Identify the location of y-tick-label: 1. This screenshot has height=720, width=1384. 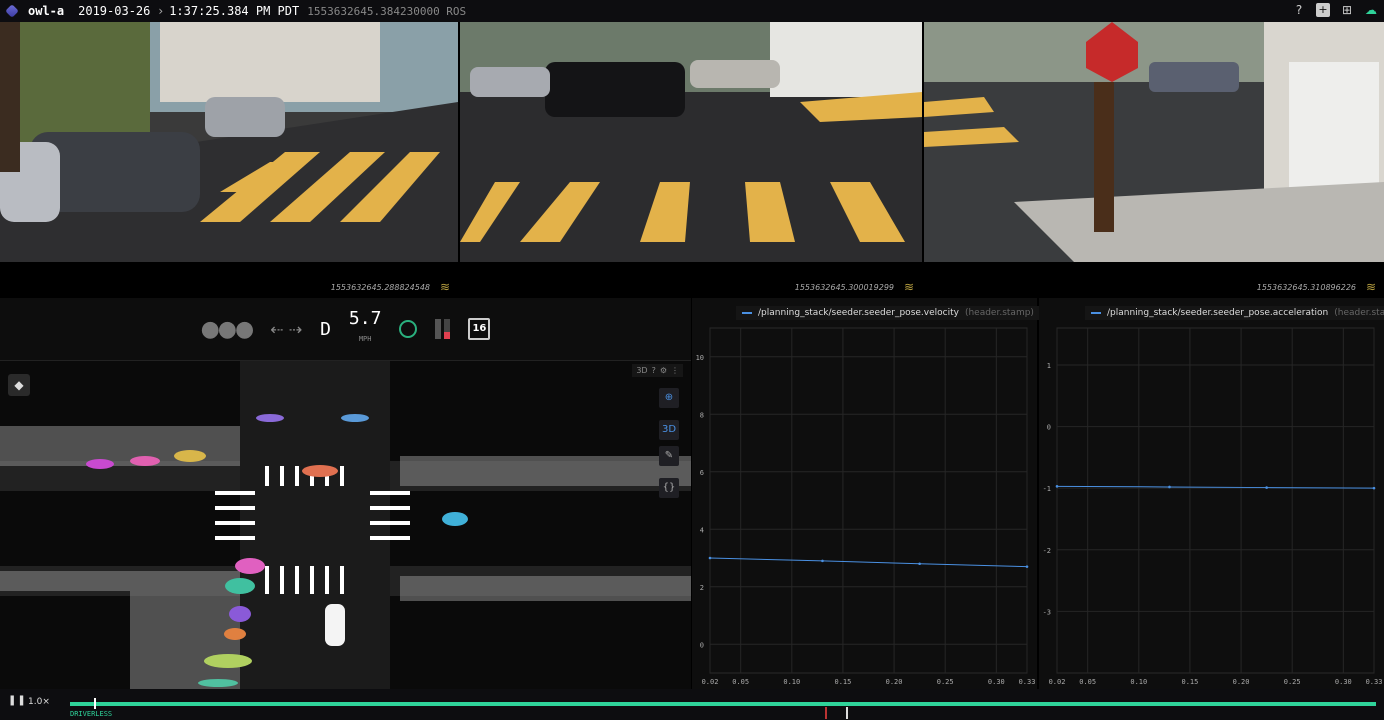
(1049, 366).